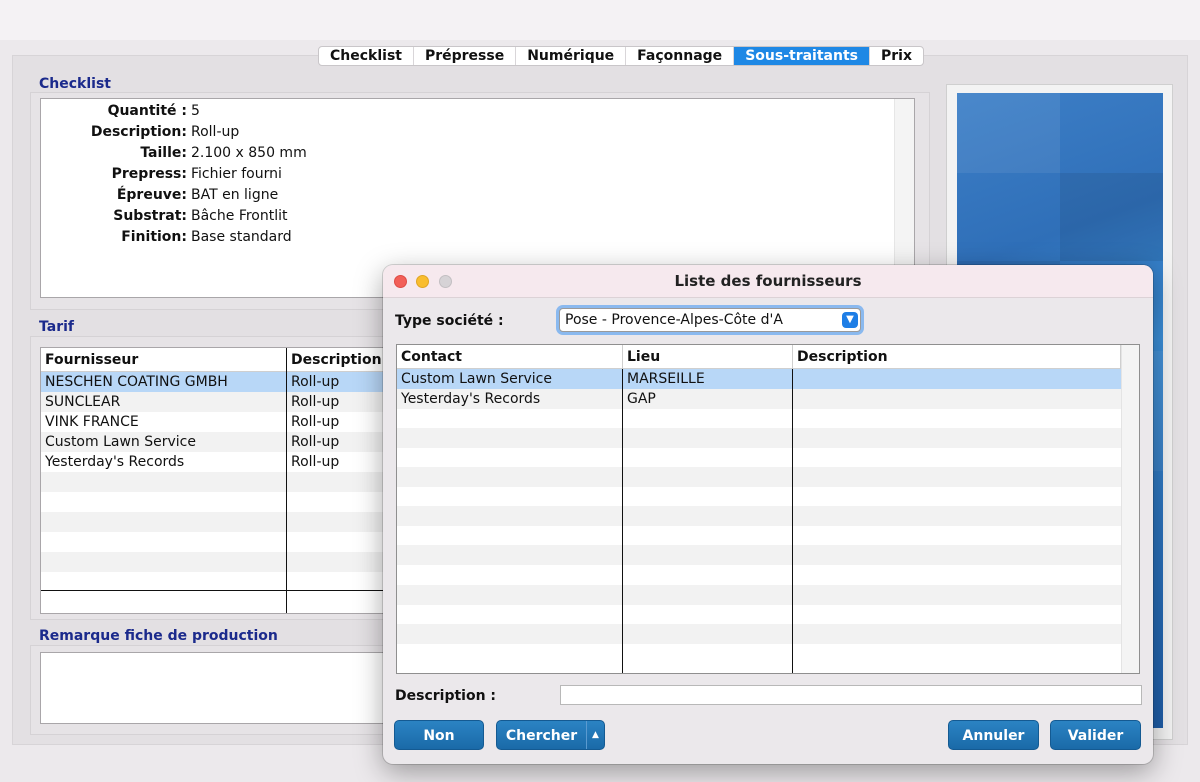  Describe the element at coordinates (147, 111) in the screenshot. I see `checklist-label: Quantité :` at that location.